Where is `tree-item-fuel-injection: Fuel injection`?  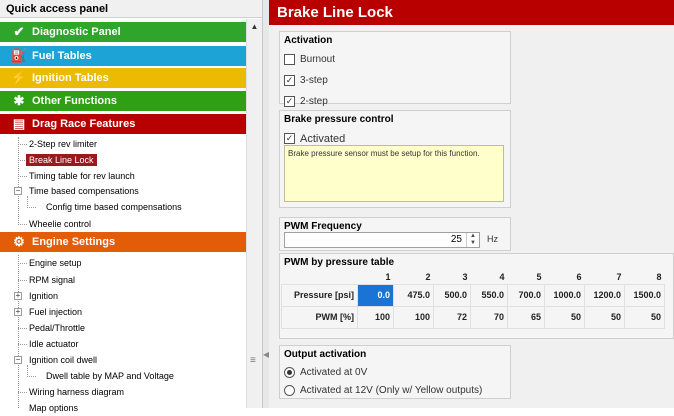
tree-item-fuel-injection: Fuel injection is located at coordinates (55, 312).